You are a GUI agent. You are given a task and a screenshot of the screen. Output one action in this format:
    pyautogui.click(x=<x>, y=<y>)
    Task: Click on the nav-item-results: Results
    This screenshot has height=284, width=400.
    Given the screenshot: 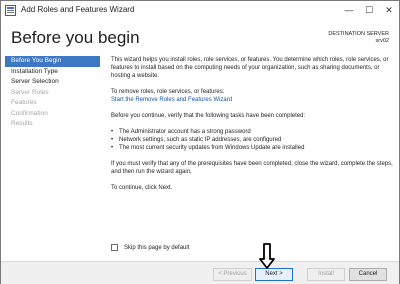 What is the action you would take?
    pyautogui.click(x=22, y=123)
    